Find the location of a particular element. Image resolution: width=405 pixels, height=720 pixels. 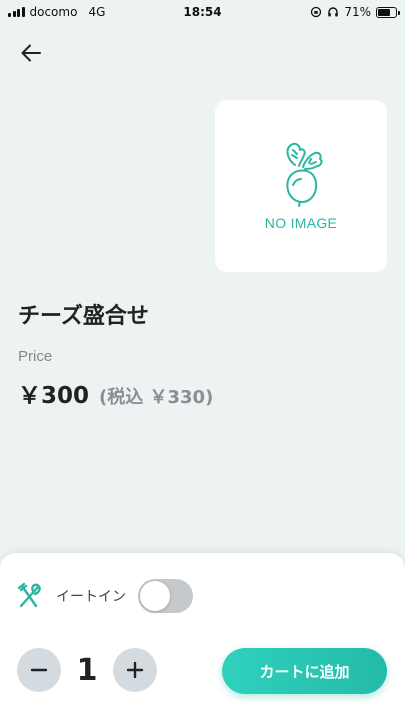

product-image-placeholder: NO IMAGE is located at coordinates (301, 186).